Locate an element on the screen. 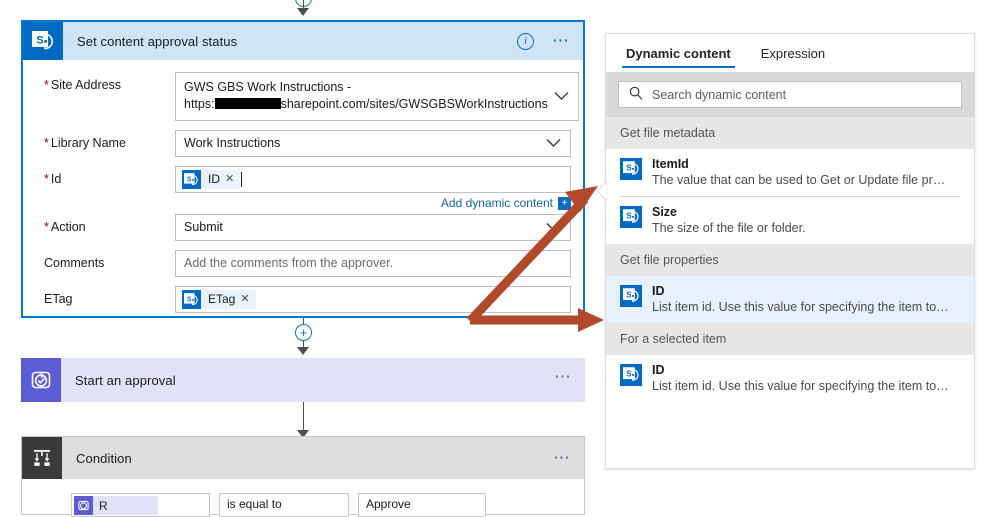  info-icon: i is located at coordinates (525, 41).